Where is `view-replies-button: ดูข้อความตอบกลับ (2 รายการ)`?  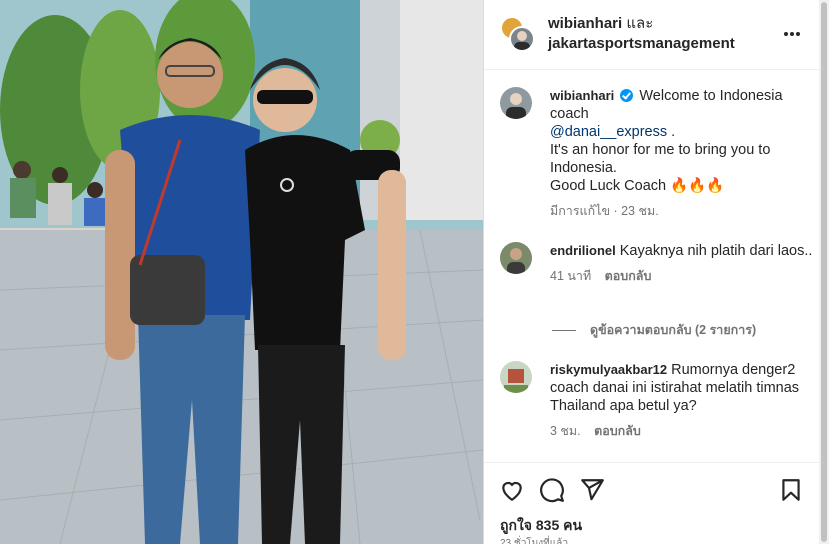
view-replies-button: ดูข้อความตอบกลับ (2 รายการ) is located at coordinates (654, 330).